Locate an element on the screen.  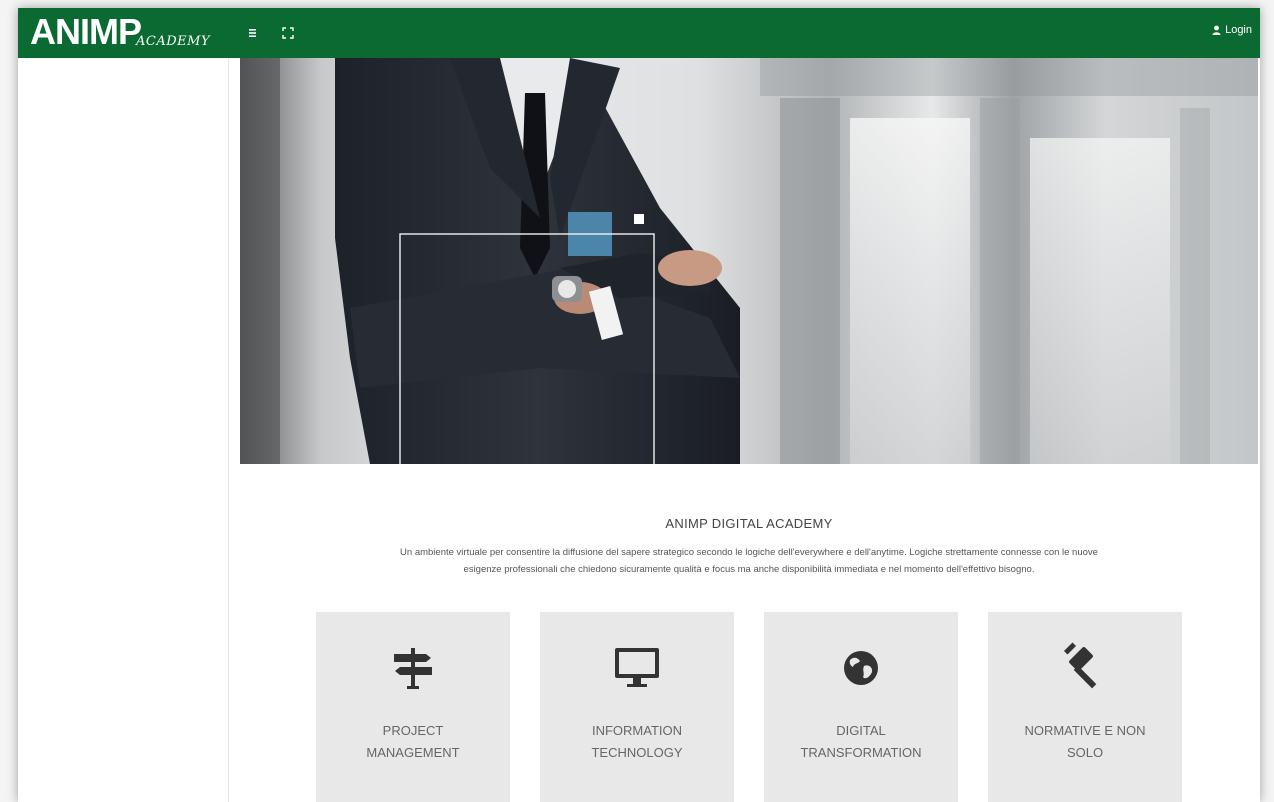
menu-toggle-button is located at coordinates (254, 33).